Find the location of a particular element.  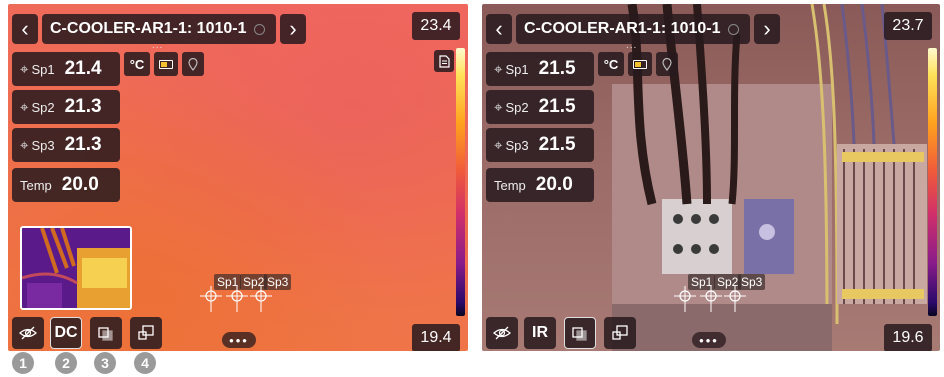

document-icon is located at coordinates (444, 61).